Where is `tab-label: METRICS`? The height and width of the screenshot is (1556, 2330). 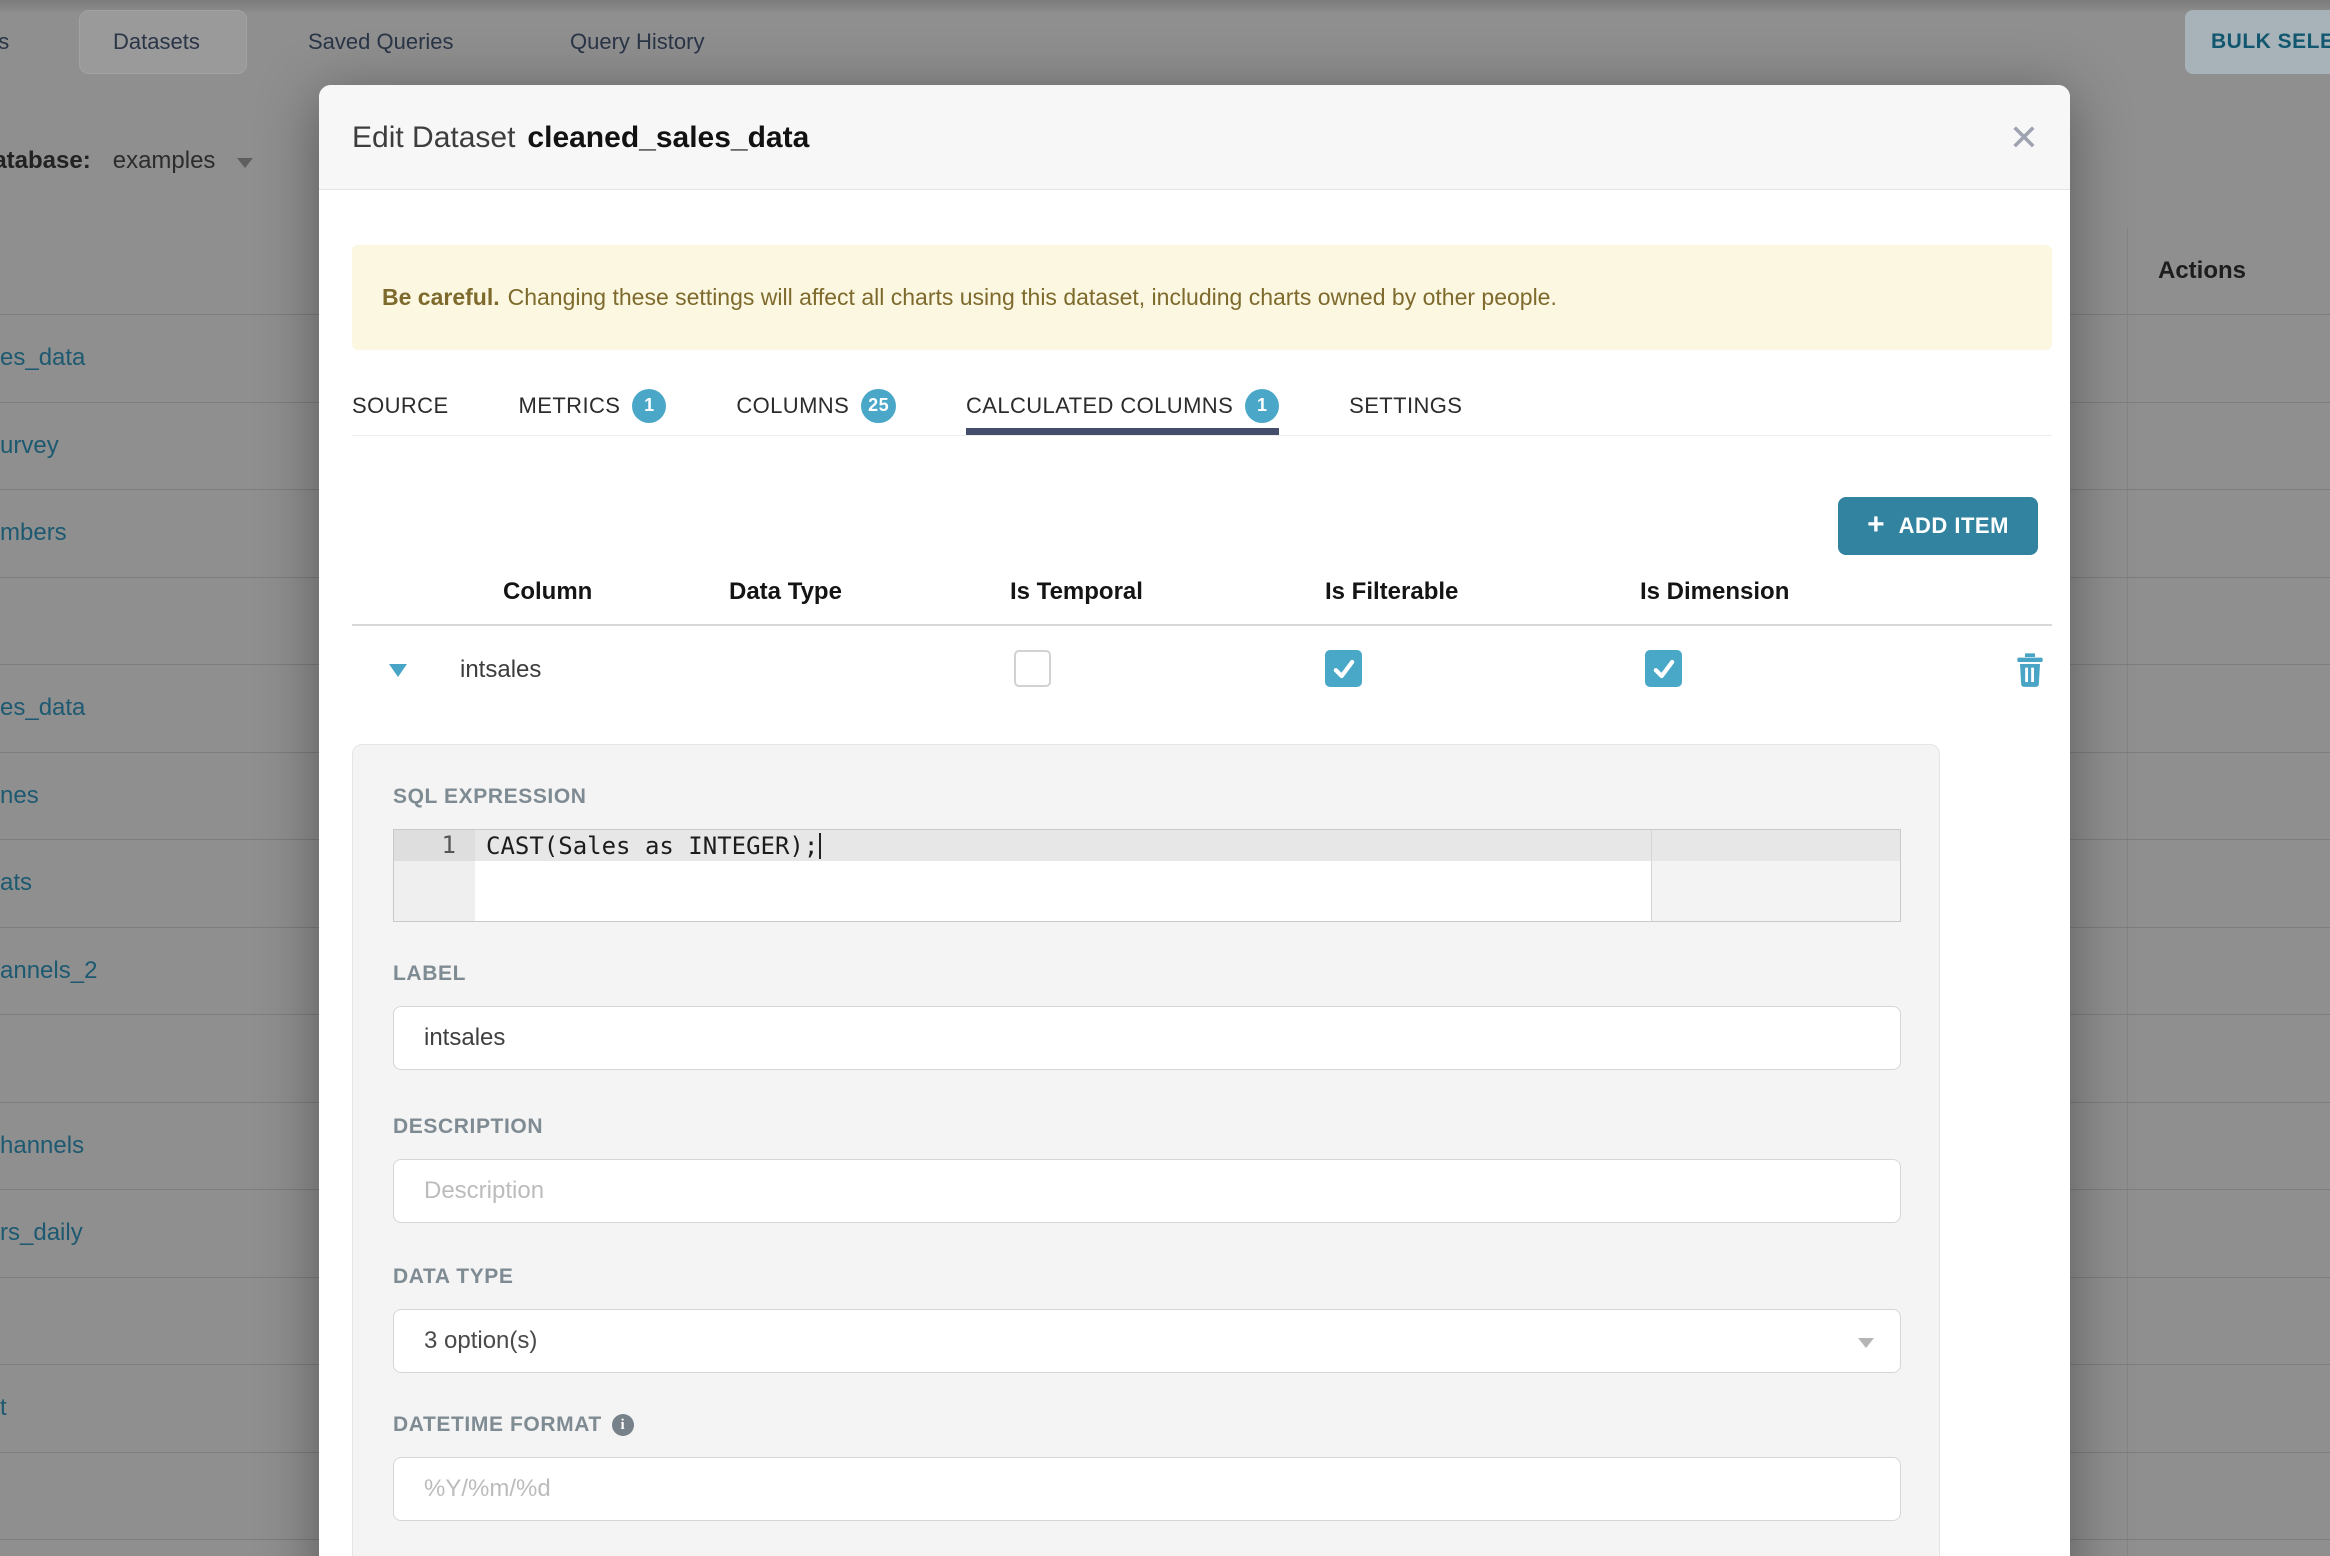
tab-label: METRICS is located at coordinates (569, 405).